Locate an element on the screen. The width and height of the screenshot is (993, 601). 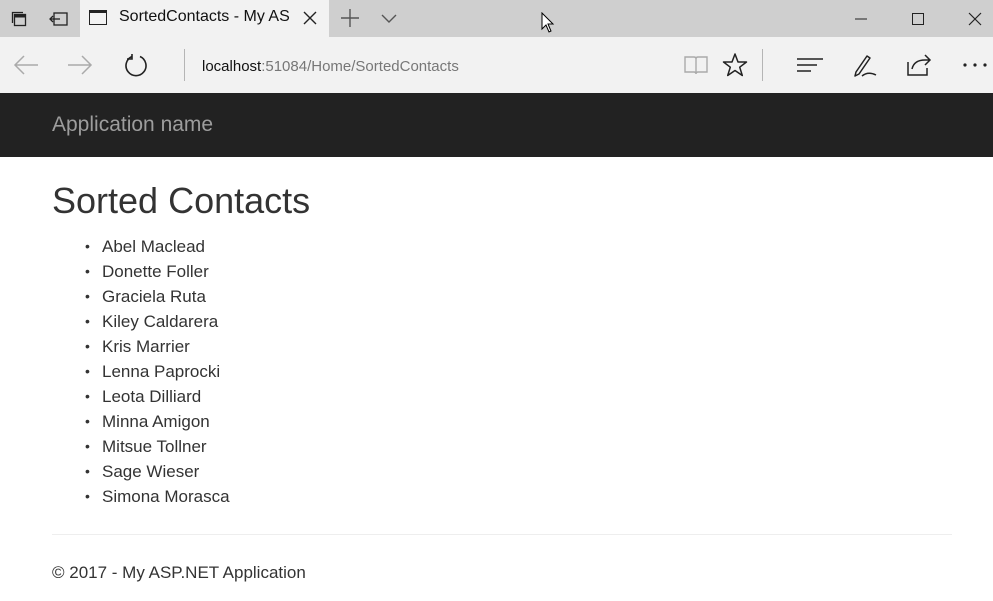
contact-name: Abel Maclead is located at coordinates (154, 246).